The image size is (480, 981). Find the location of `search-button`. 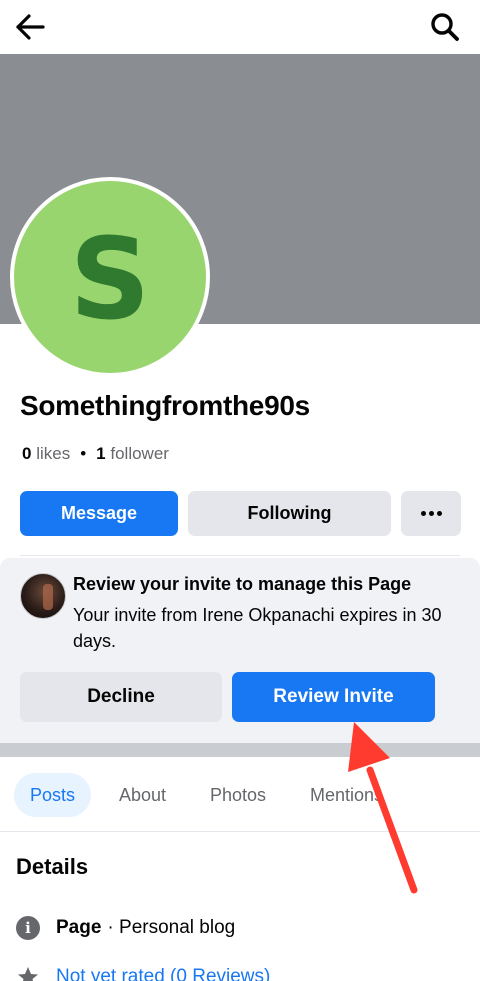

search-button is located at coordinates (445, 27).